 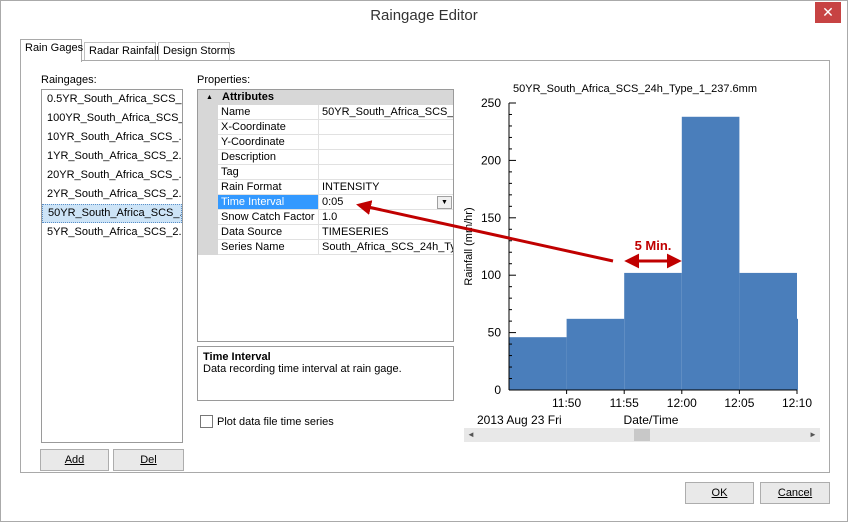 I want to click on tab-rain-gages: Rain Gages, so click(x=51, y=50).